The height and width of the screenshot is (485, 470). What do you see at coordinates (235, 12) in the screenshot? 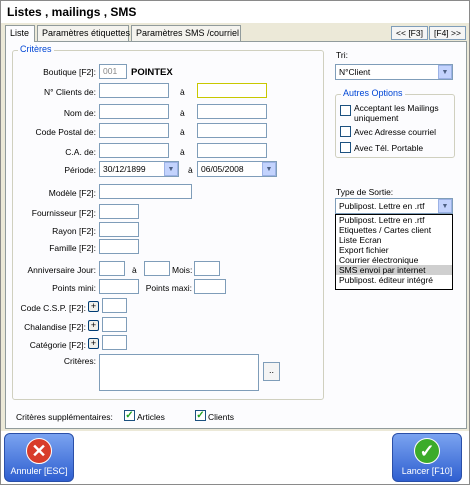
I see `window-title: Listes , mailings , SMS` at bounding box center [235, 12].